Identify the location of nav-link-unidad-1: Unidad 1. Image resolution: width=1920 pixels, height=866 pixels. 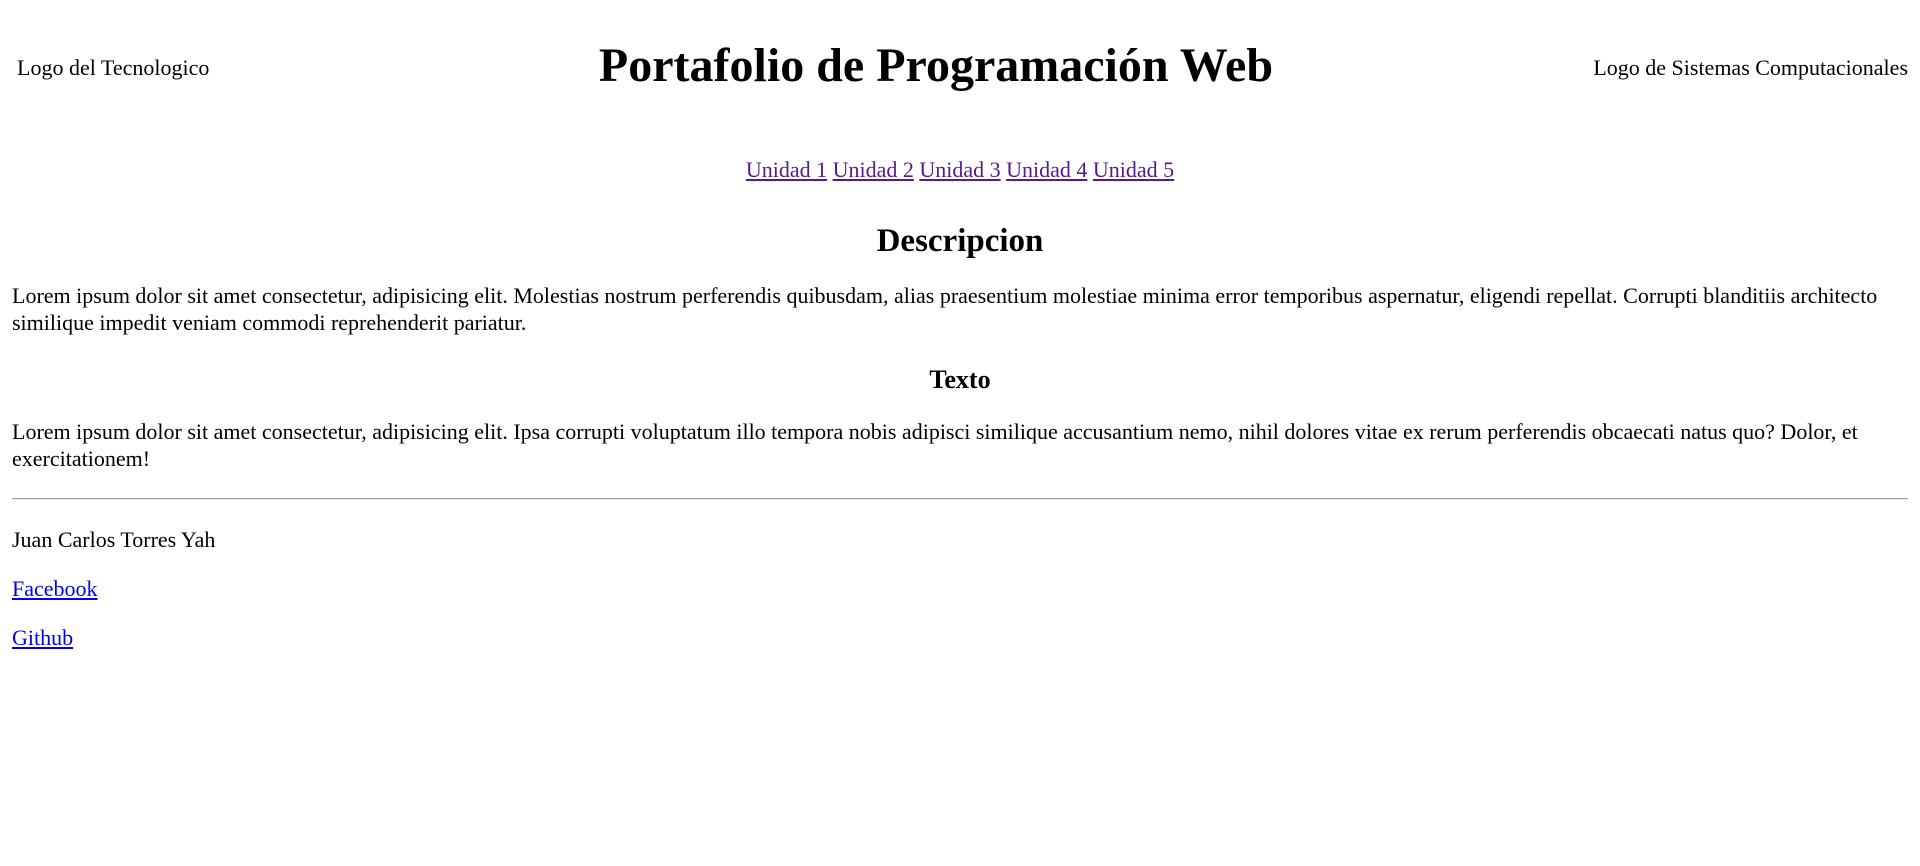
(786, 169).